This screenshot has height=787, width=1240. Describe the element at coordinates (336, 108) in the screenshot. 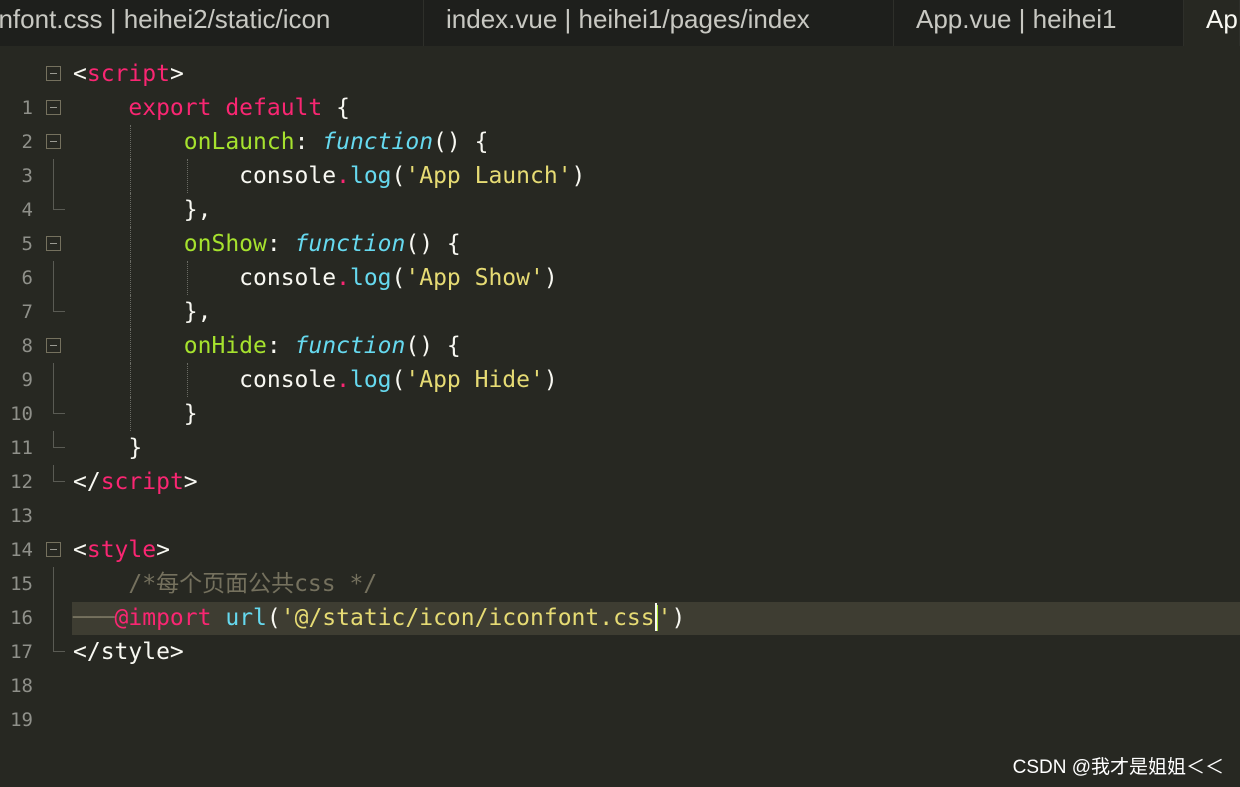

I see `brace: {` at that location.